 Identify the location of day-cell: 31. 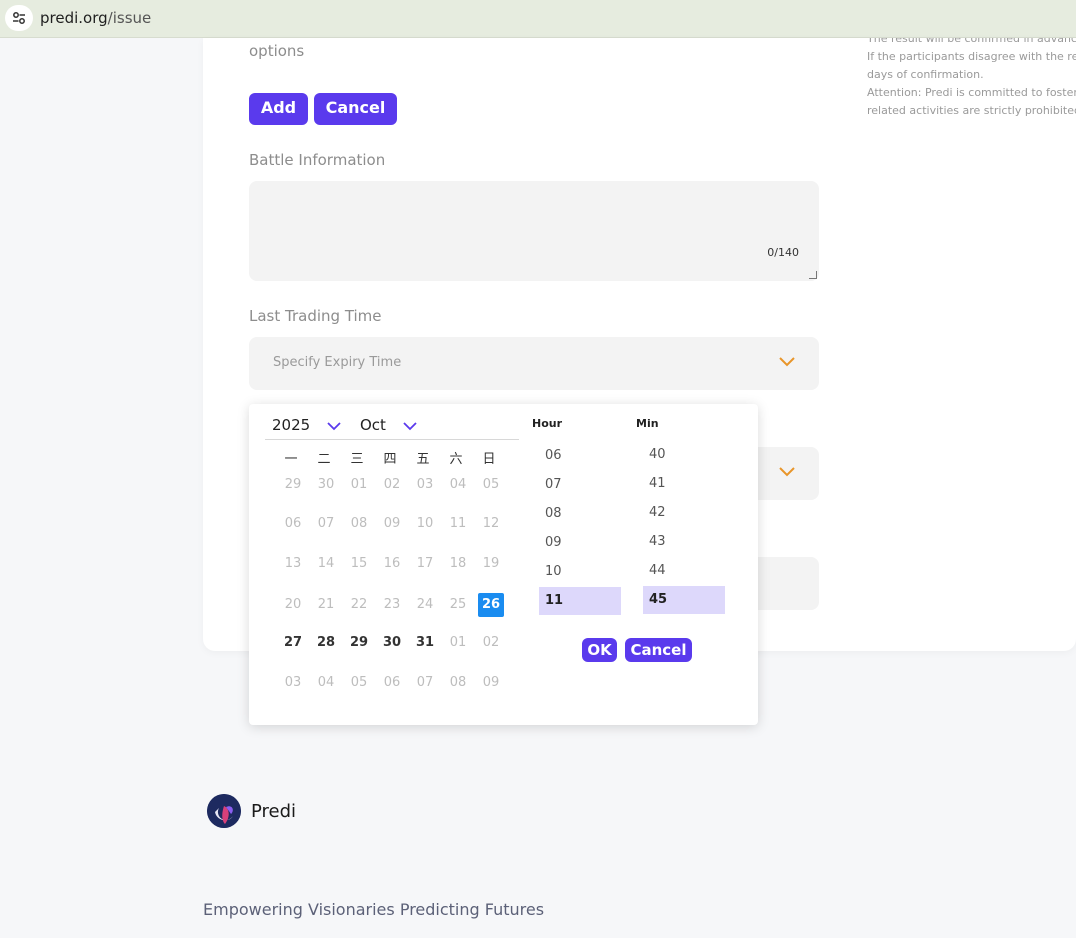
(425, 643).